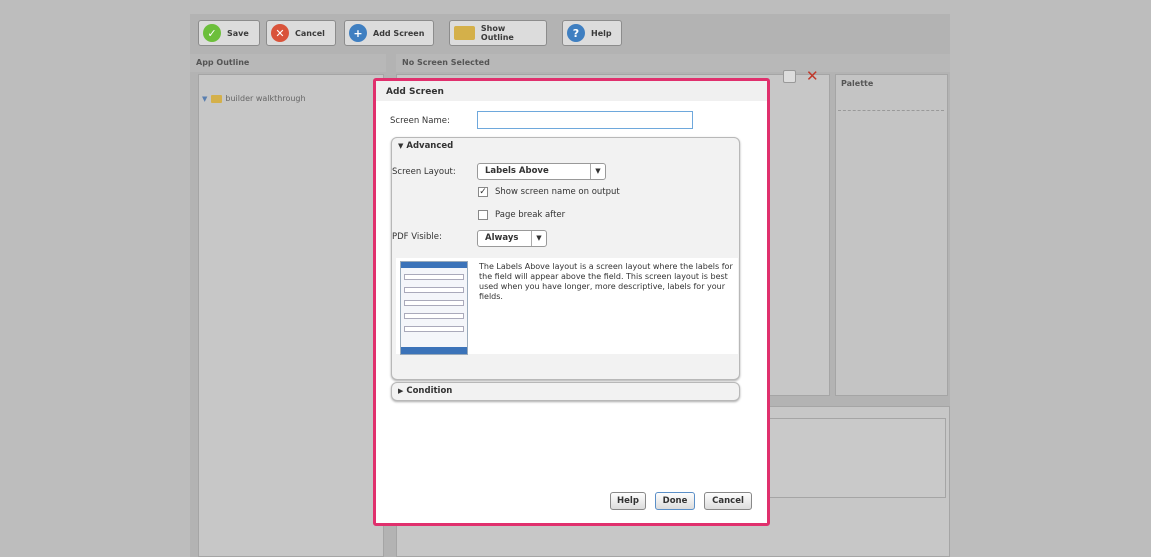  Describe the element at coordinates (585, 120) in the screenshot. I see `screen-name-input` at that location.